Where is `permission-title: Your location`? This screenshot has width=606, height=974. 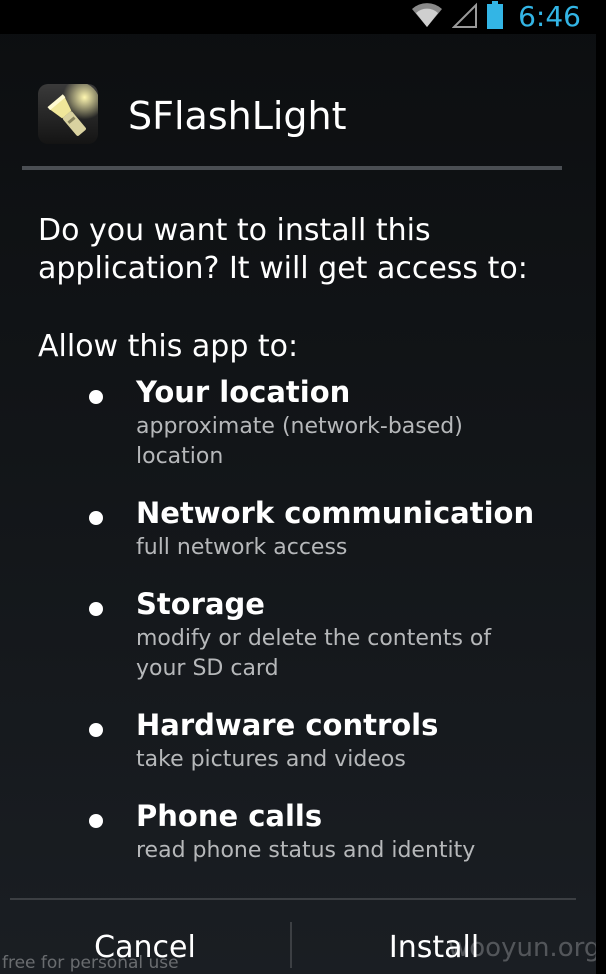 permission-title: Your location is located at coordinates (243, 392).